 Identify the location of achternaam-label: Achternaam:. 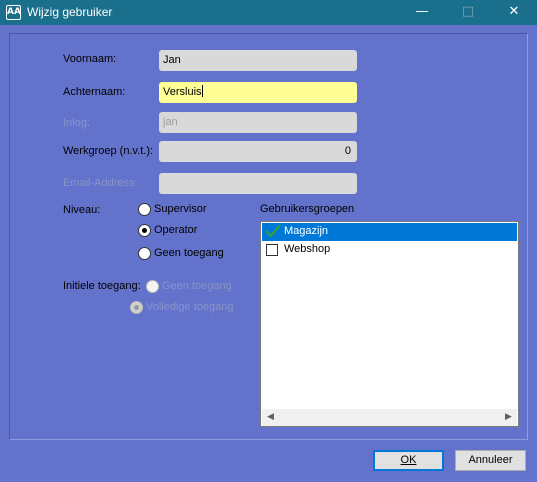
(94, 92).